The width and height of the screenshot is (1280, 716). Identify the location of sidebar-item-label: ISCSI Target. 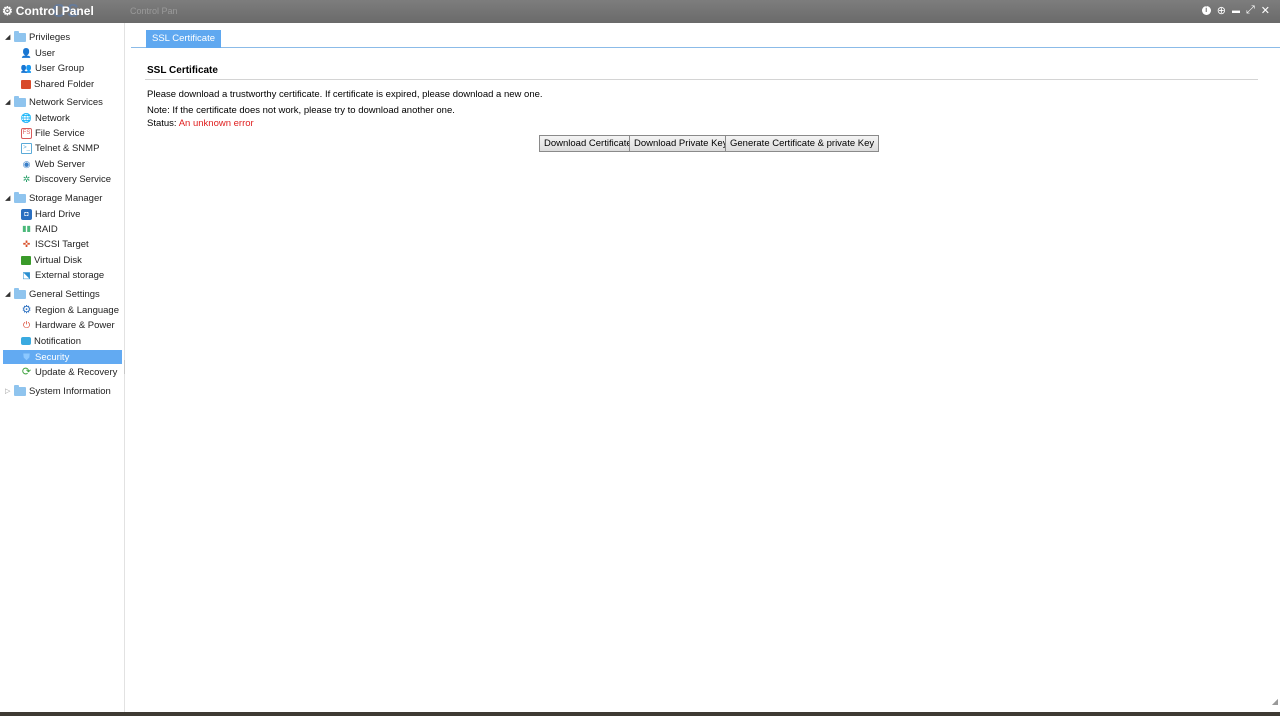
(62, 244).